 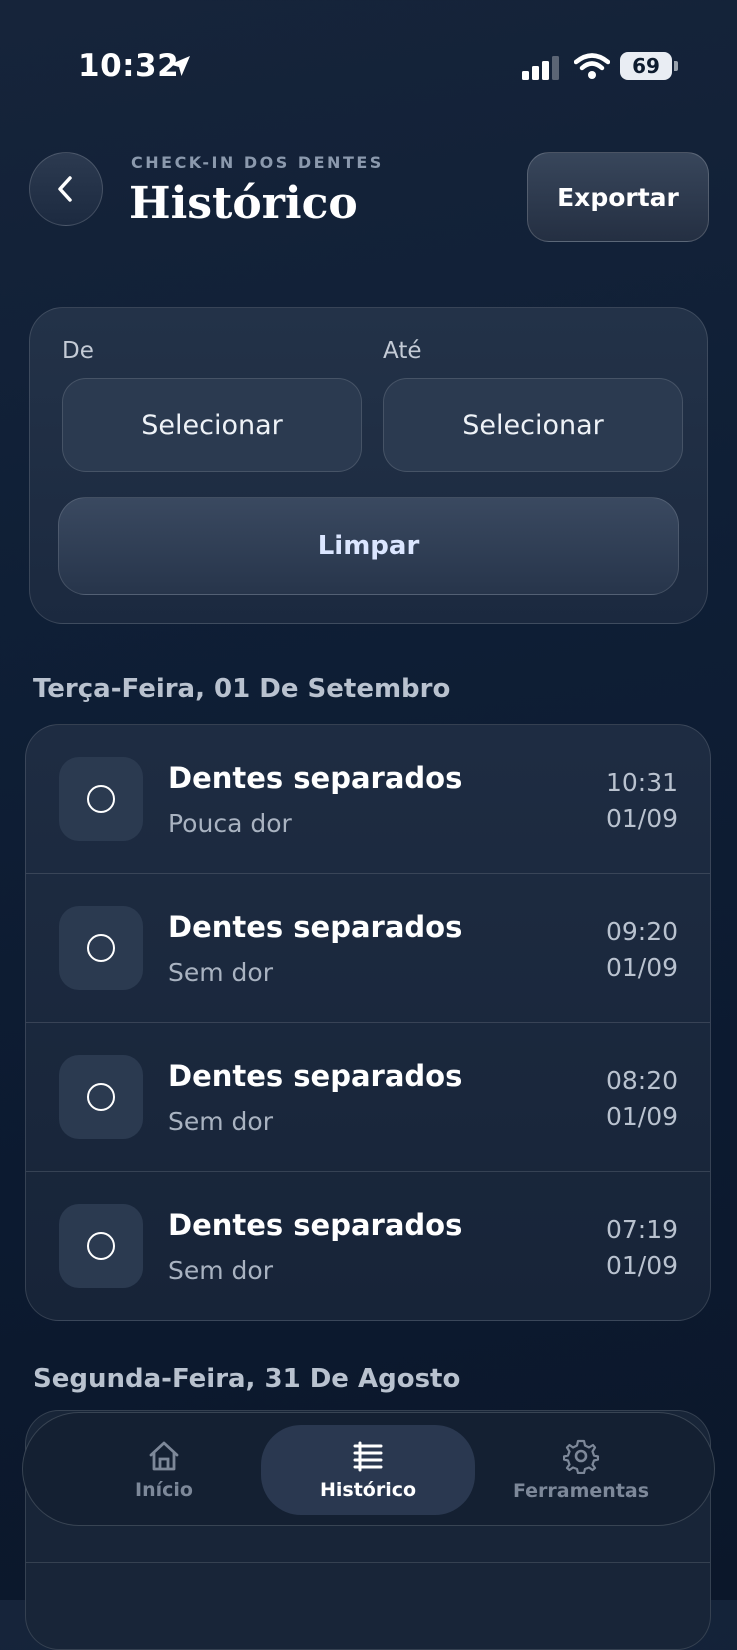 What do you see at coordinates (618, 197) in the screenshot?
I see `export-button: Exportar` at bounding box center [618, 197].